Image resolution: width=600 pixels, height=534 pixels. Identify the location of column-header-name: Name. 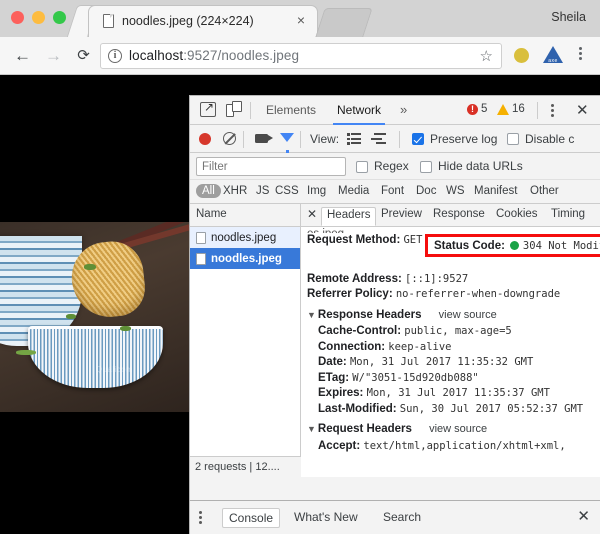
(245, 215).